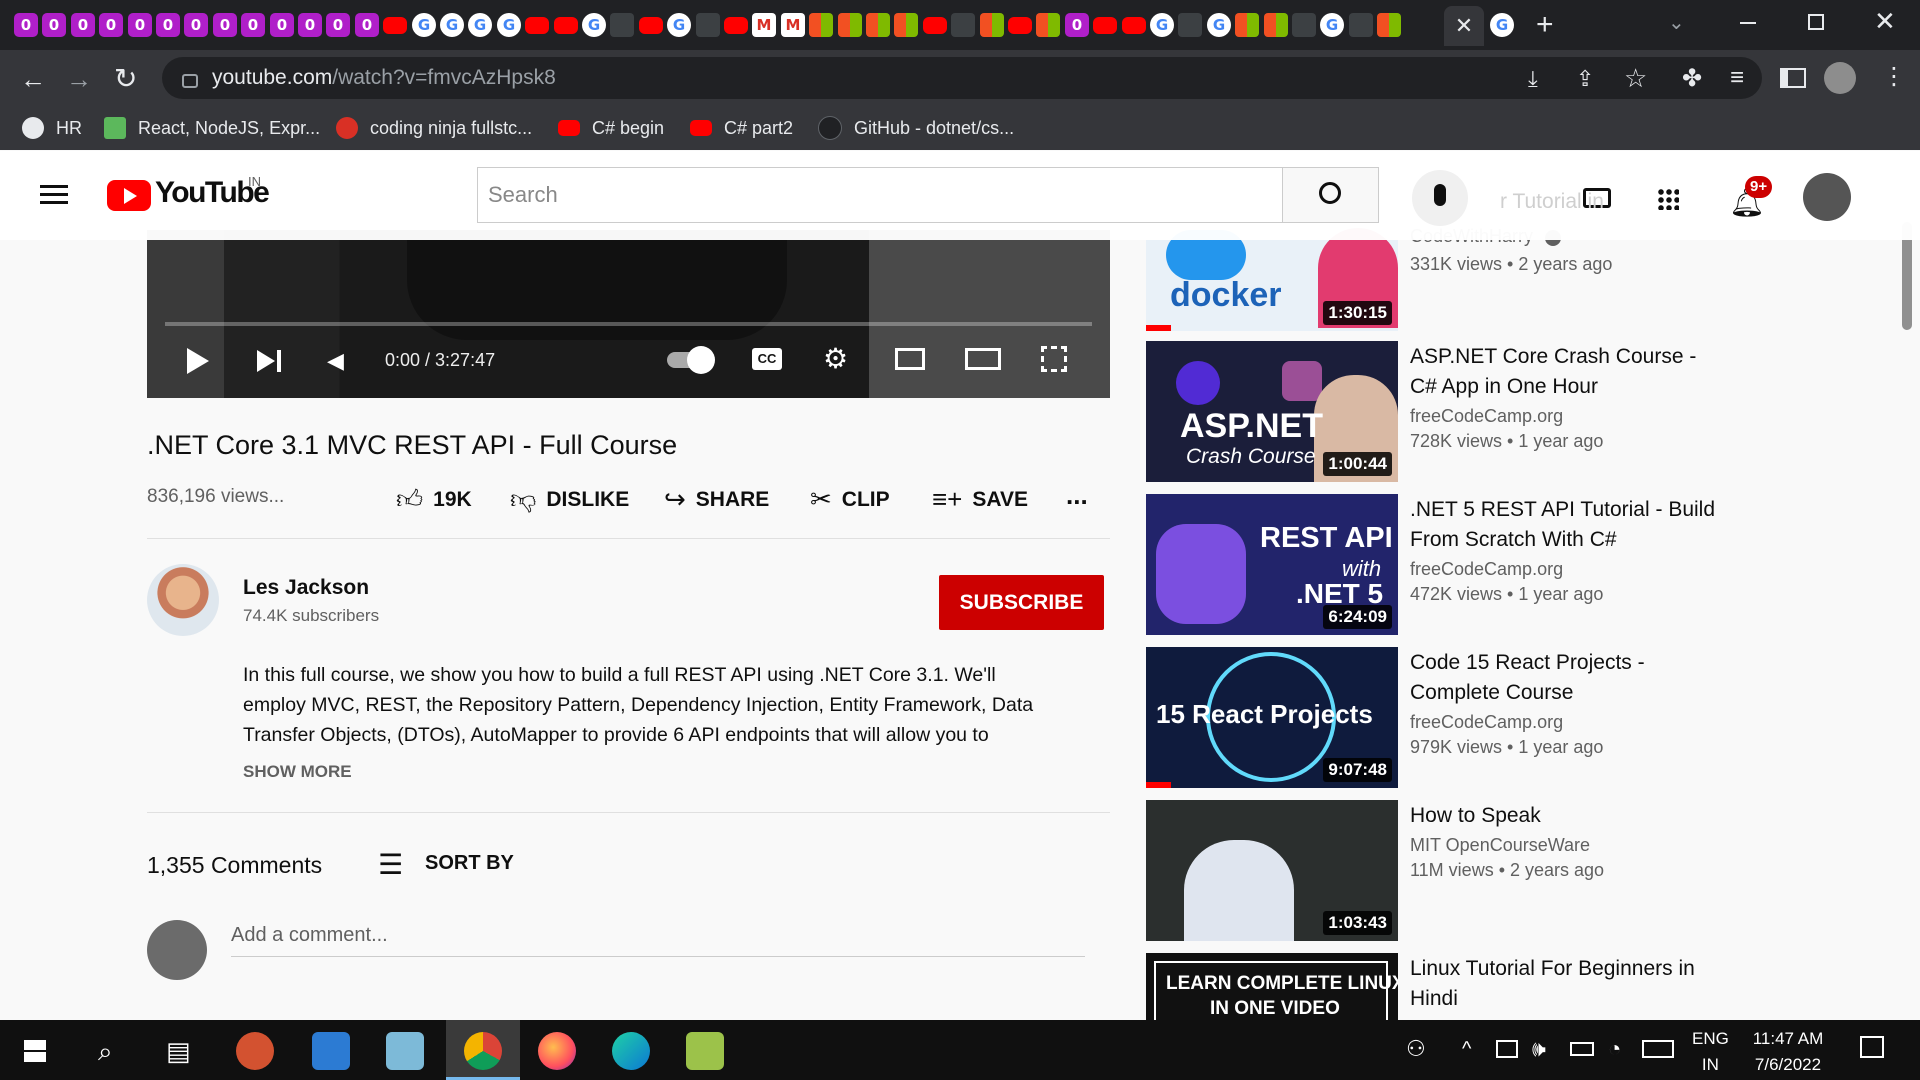 This screenshot has width=1920, height=1080. I want to click on channel-name: Les Jackson, so click(306, 588).